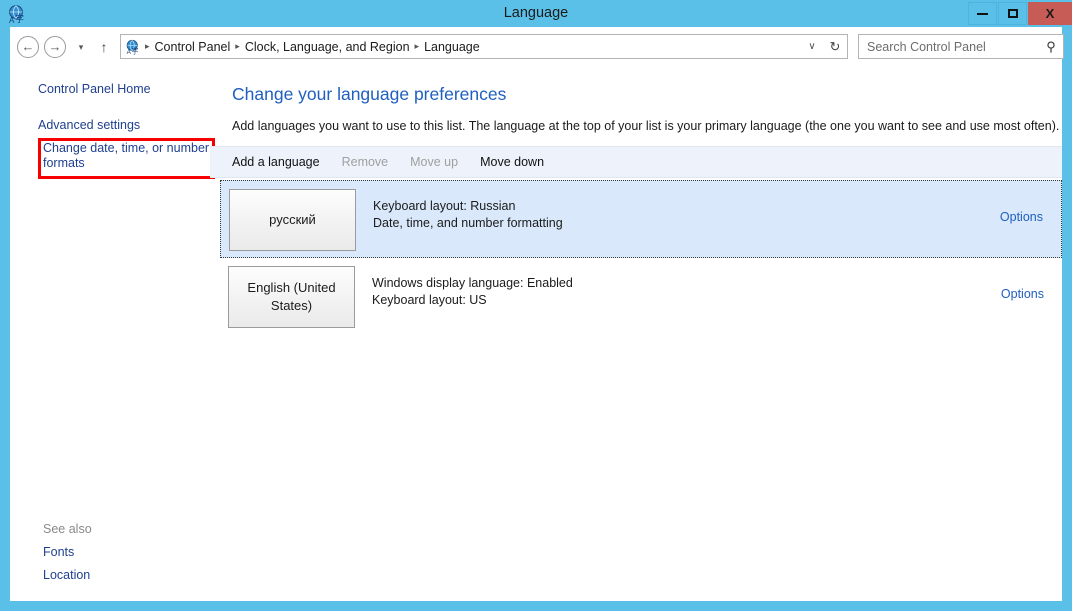 The image size is (1072, 611). Describe the element at coordinates (134, 50) in the screenshot. I see `svg-text: 字` at that location.